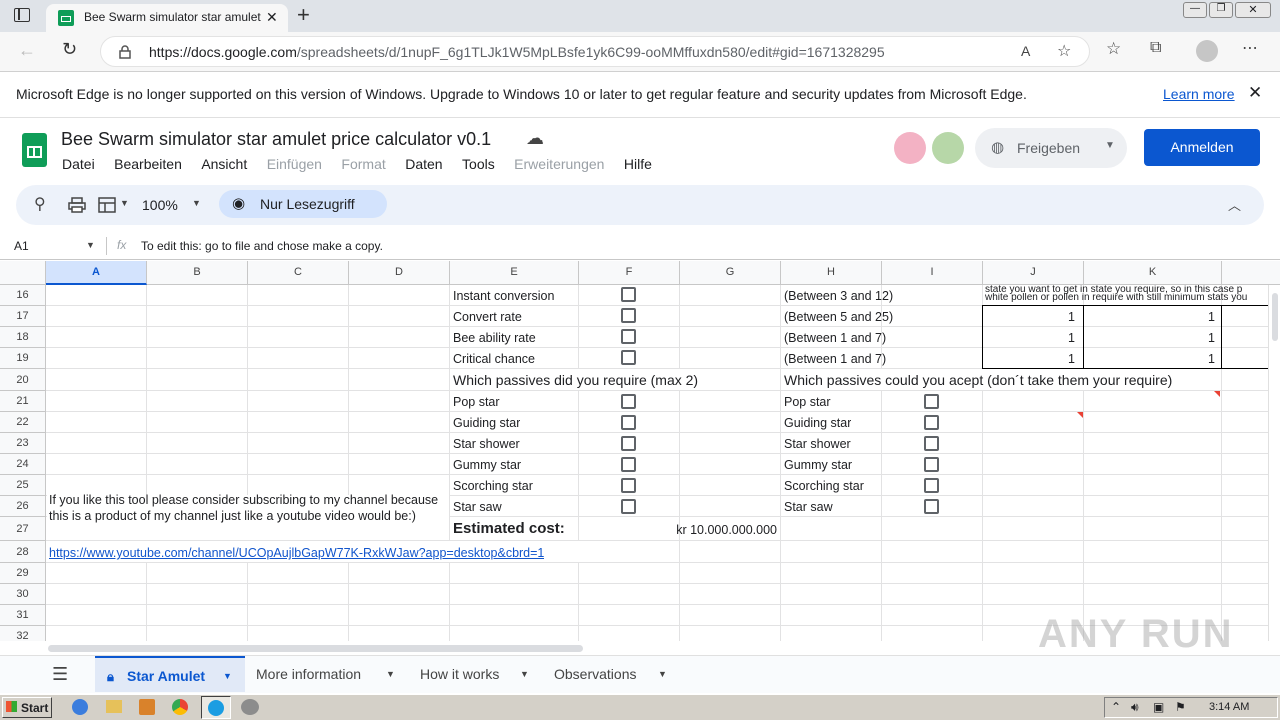 The image size is (1280, 720). I want to click on row-header: 32, so click(23, 633).